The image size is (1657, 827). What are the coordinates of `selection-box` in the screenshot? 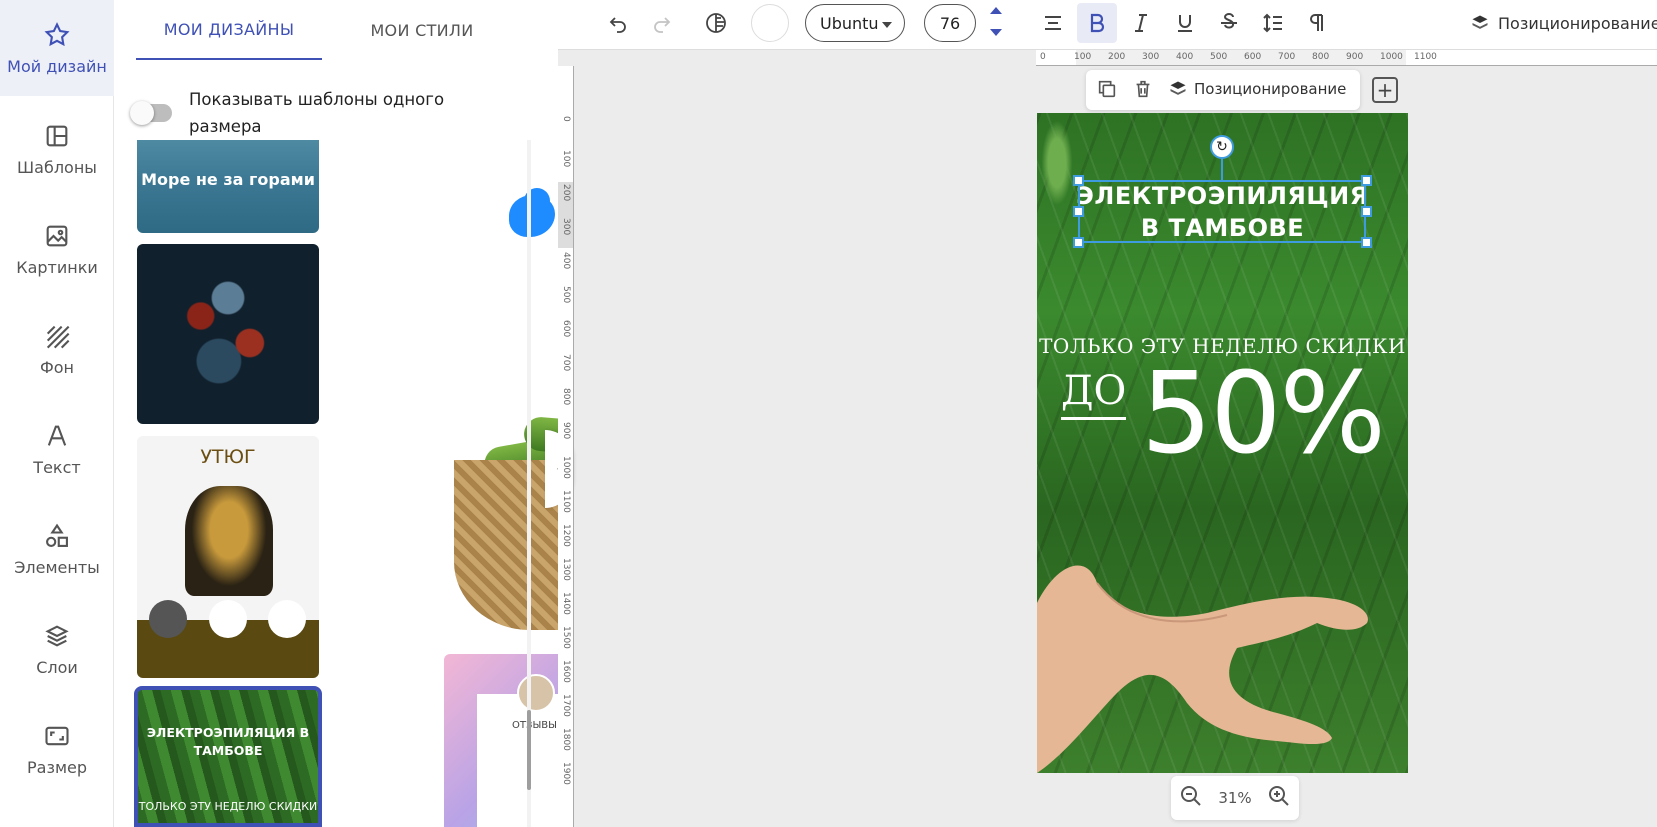 It's located at (1222, 211).